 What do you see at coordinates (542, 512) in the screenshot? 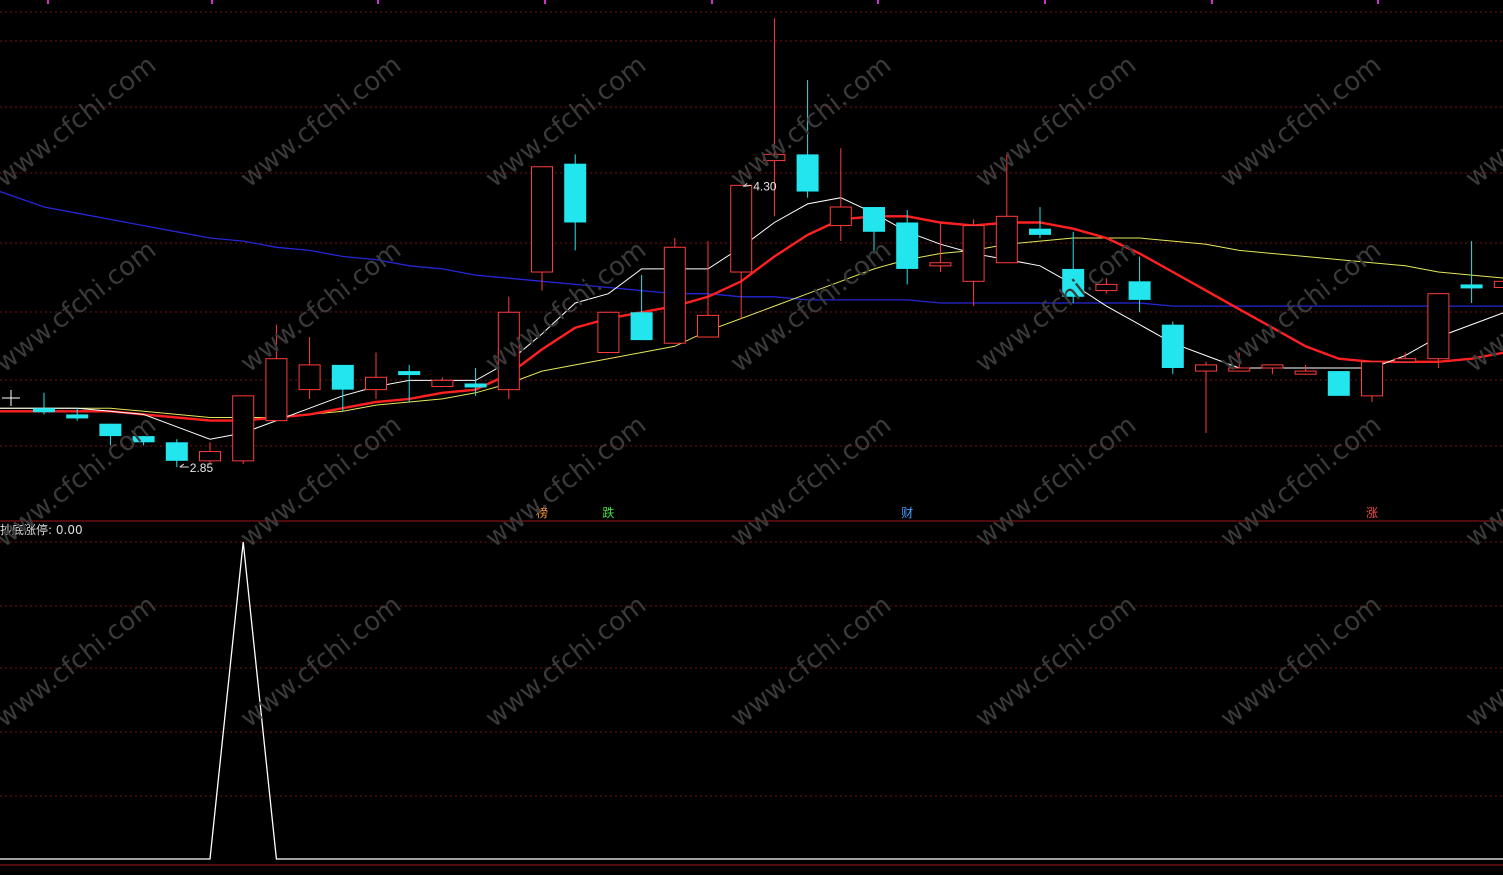
I see `signal-marker: 榜` at bounding box center [542, 512].